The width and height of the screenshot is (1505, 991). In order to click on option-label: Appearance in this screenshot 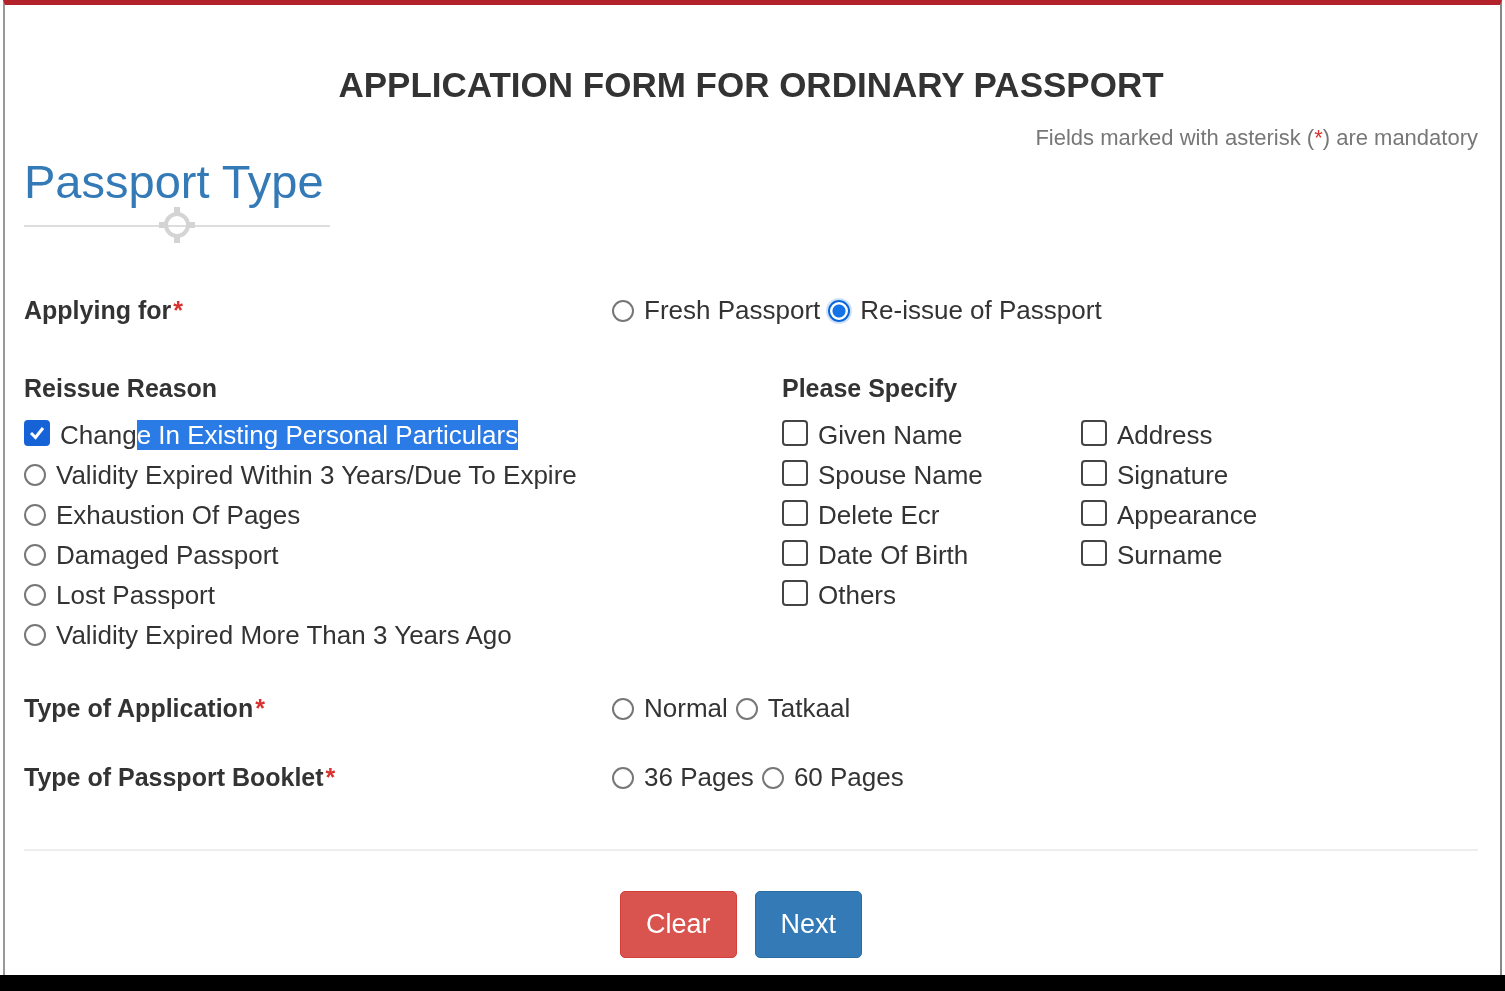, I will do `click(1187, 515)`.